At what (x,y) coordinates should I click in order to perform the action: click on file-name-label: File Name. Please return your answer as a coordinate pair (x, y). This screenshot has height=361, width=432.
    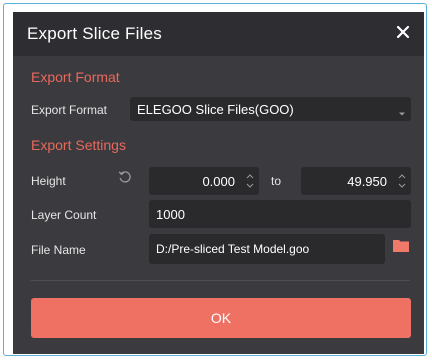
    Looking at the image, I should click on (58, 250).